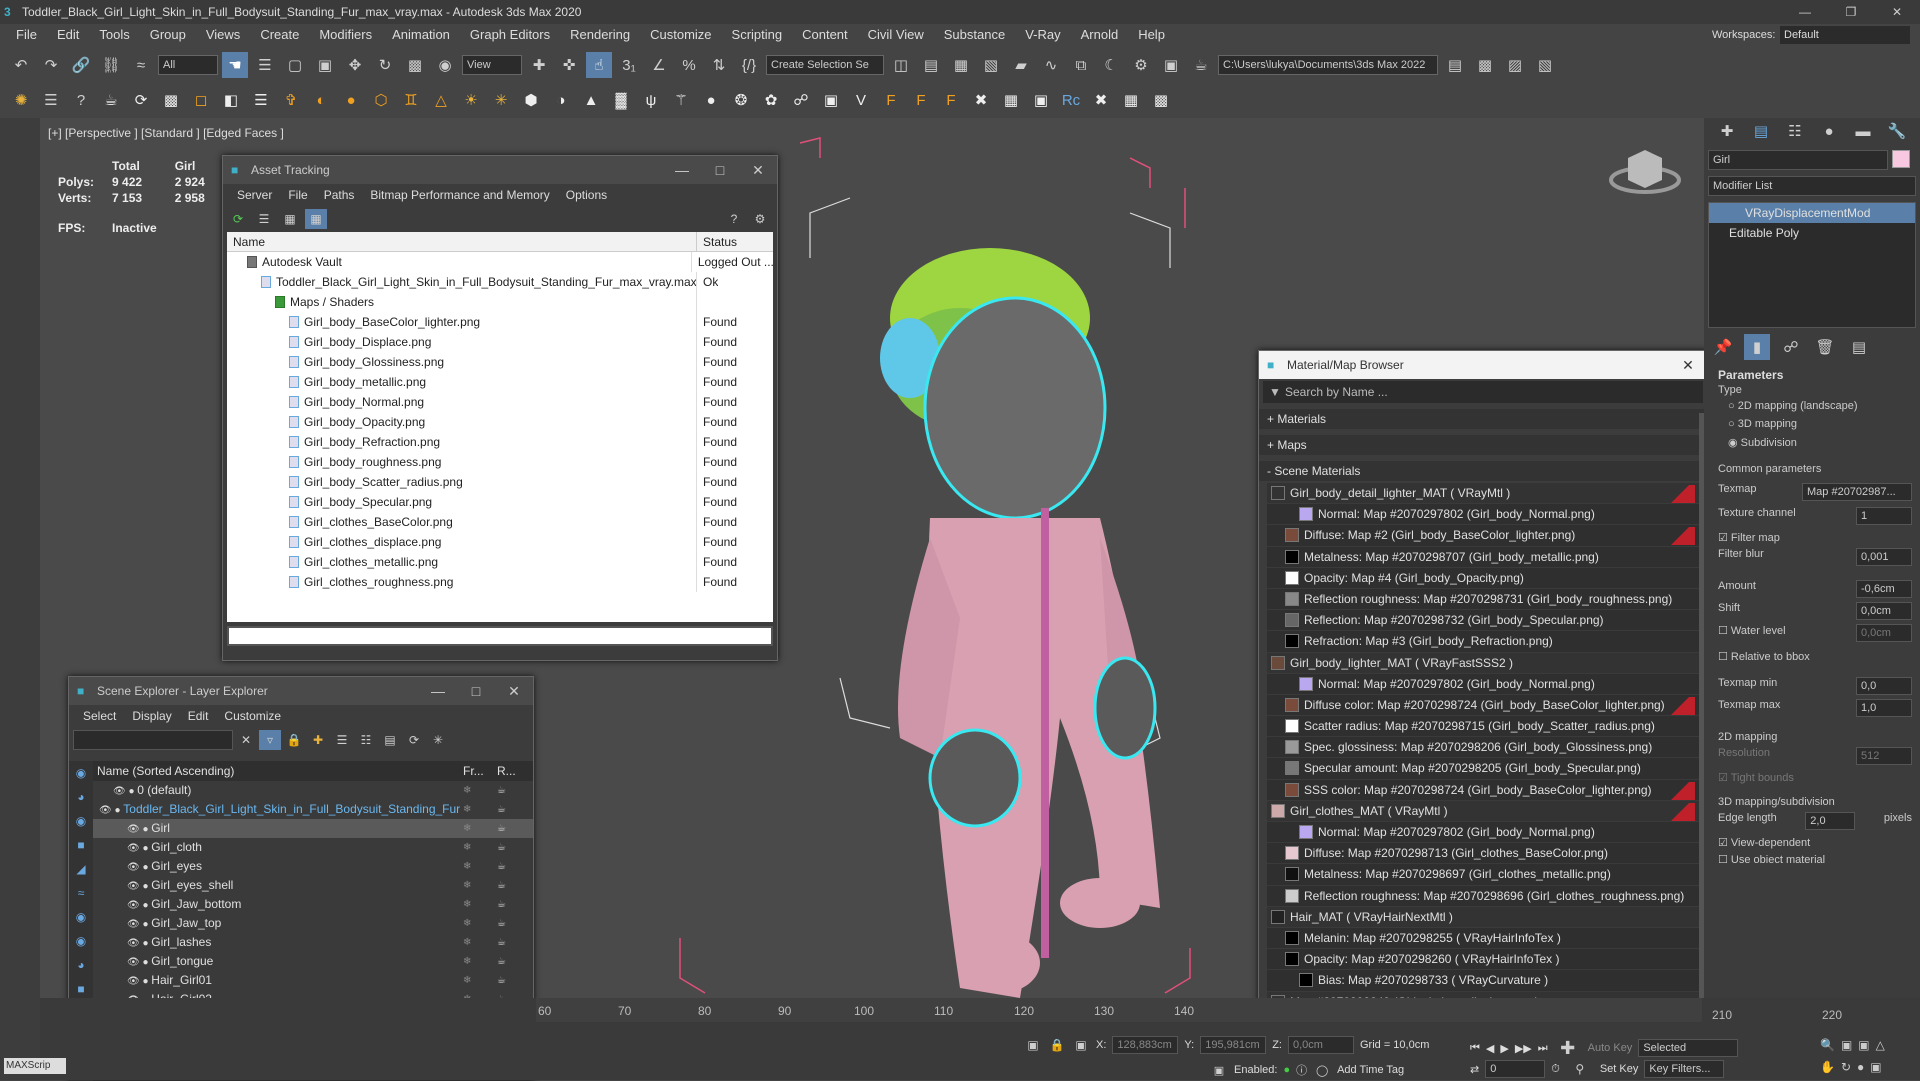  Describe the element at coordinates (313, 961) in the screenshot. I see `scene-row: 👁 ● Girl_tongue ❄ ☕` at that location.